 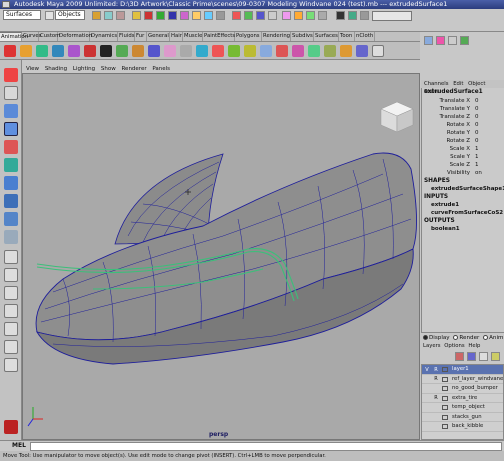 I want to click on select-by-object-icon, so click(x=108, y=15).